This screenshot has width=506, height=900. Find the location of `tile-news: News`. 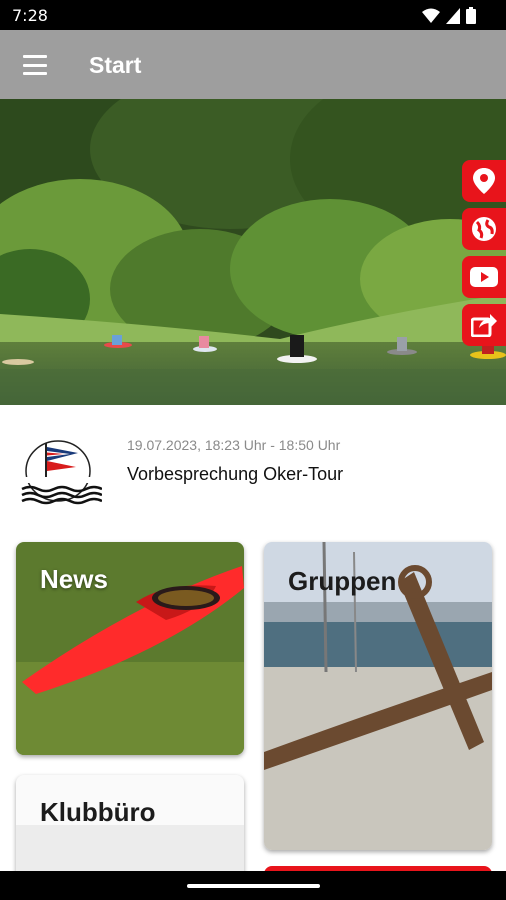

tile-news: News is located at coordinates (130, 648).